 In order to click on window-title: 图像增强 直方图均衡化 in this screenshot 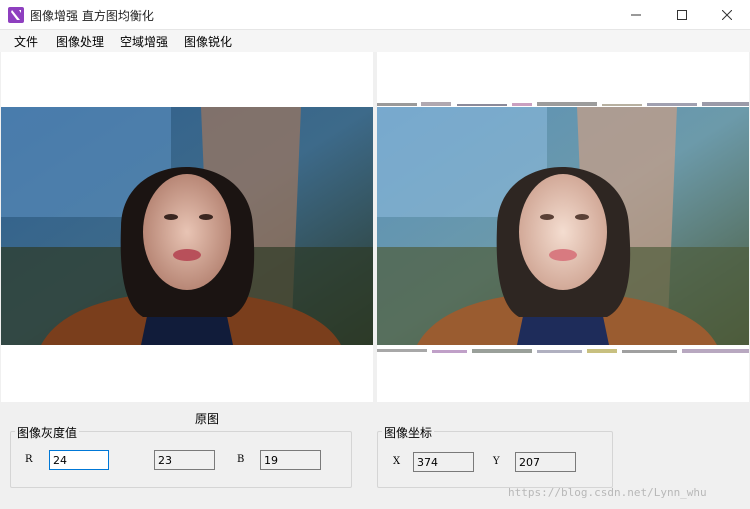, I will do `click(92, 16)`.